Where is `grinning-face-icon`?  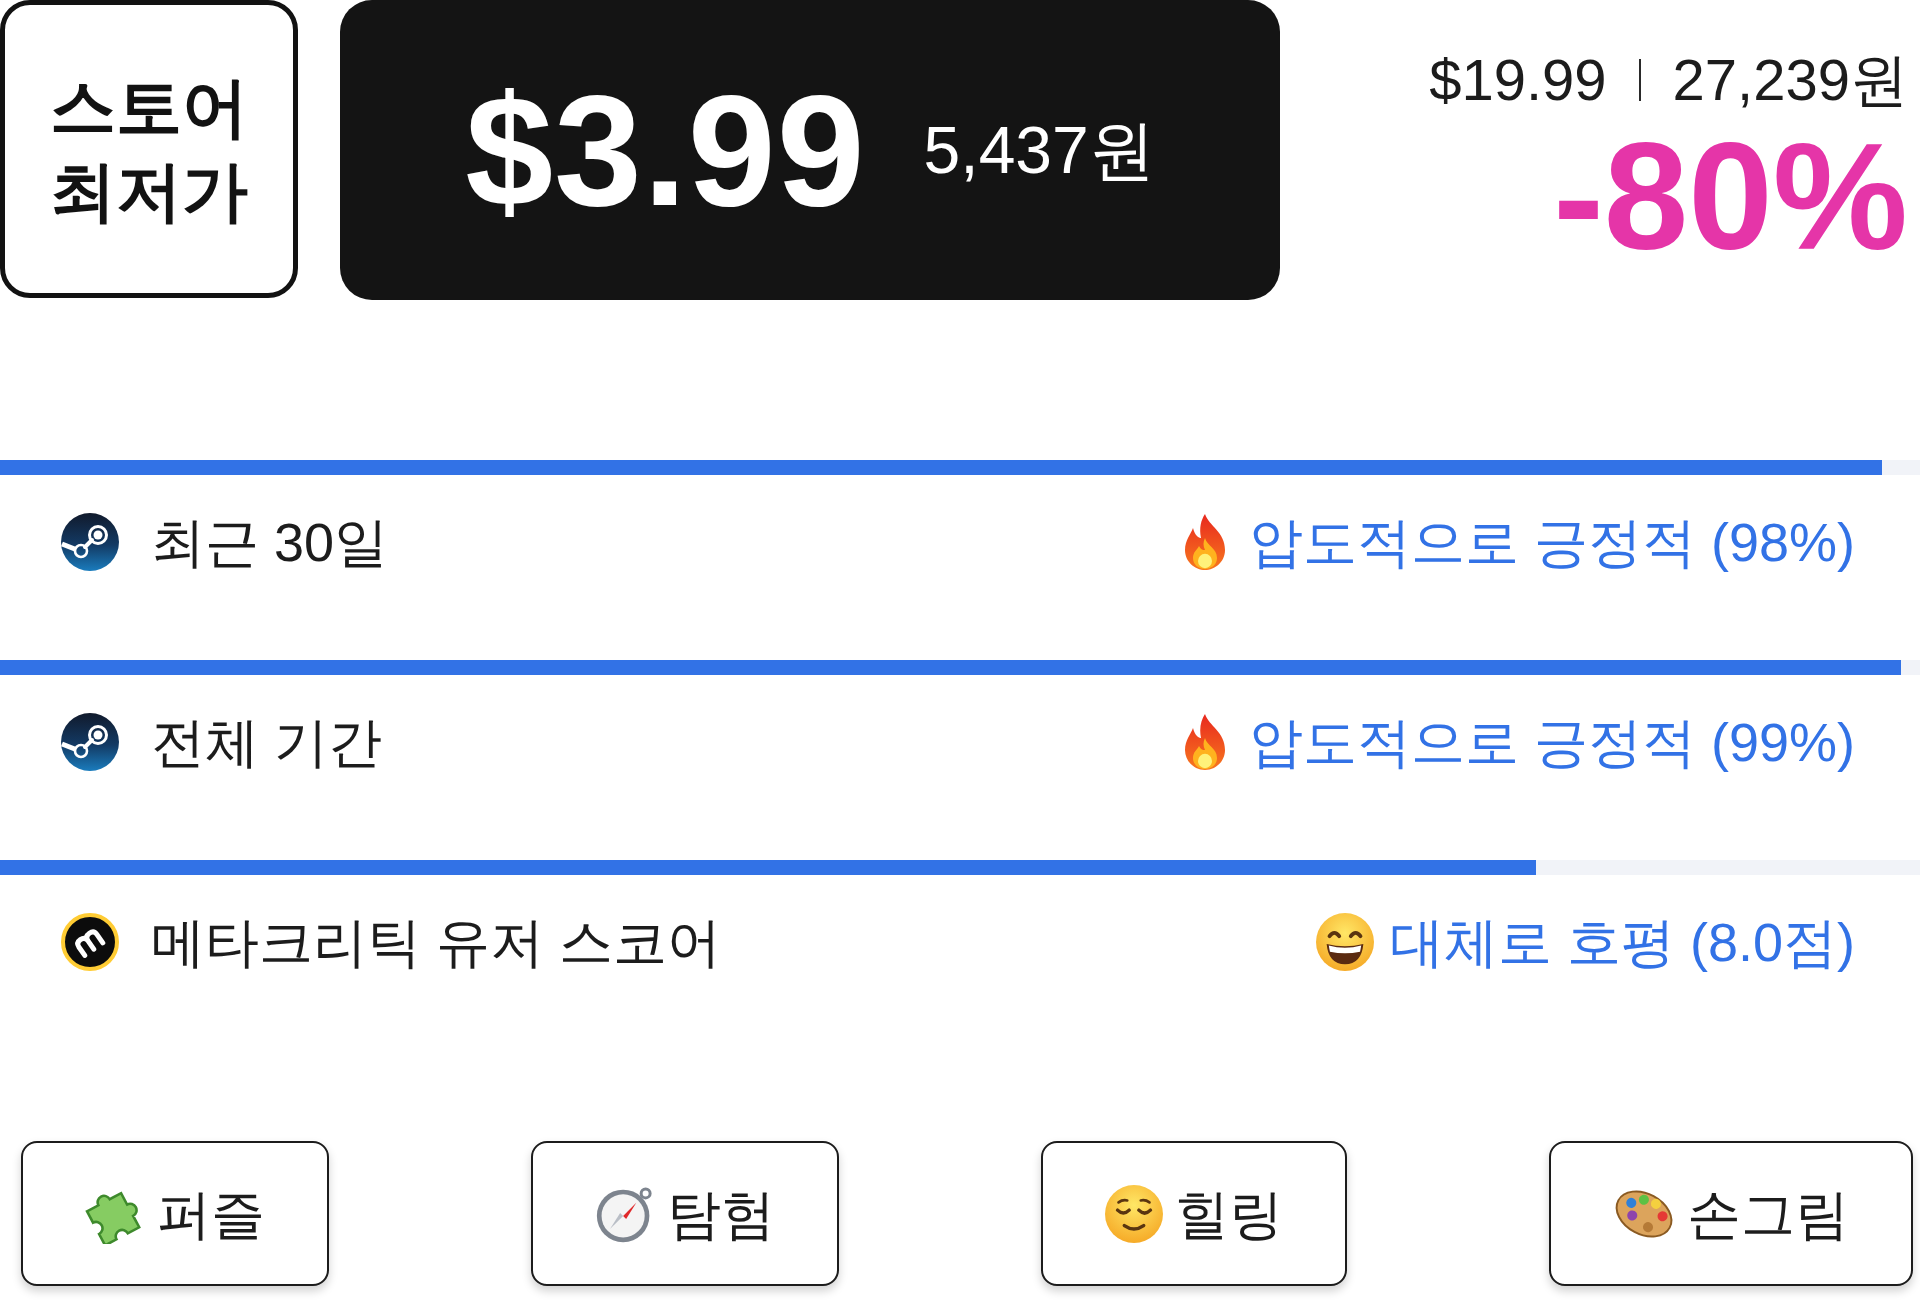
grinning-face-icon is located at coordinates (1344, 942).